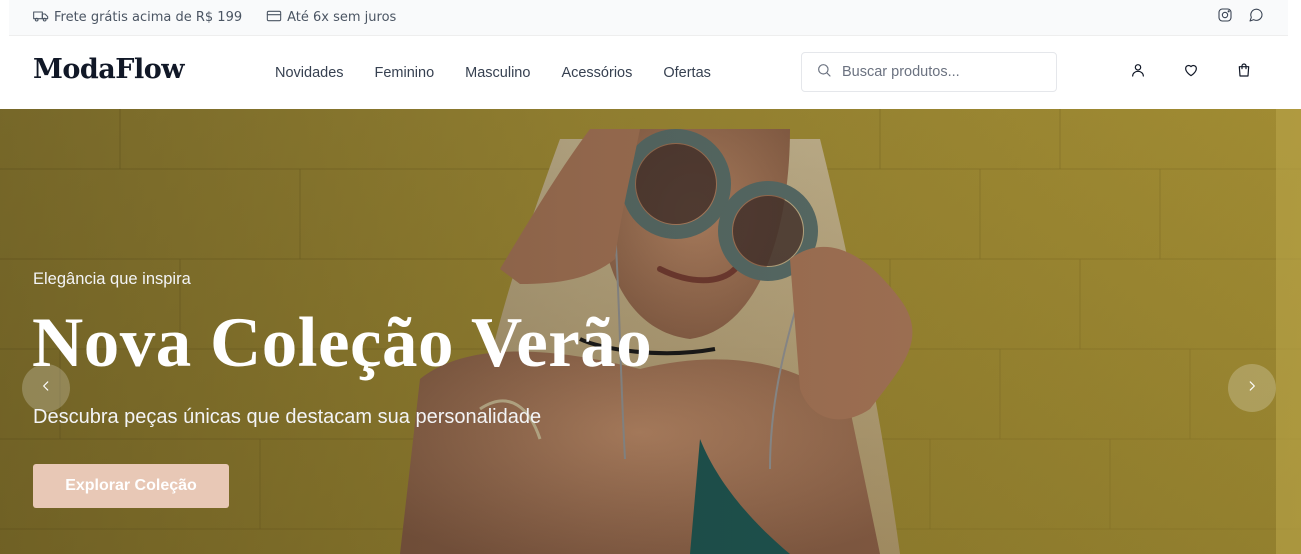 The image size is (1301, 554). Describe the element at coordinates (342, 17) in the screenshot. I see `installments-text: Até 6x sem juros` at that location.